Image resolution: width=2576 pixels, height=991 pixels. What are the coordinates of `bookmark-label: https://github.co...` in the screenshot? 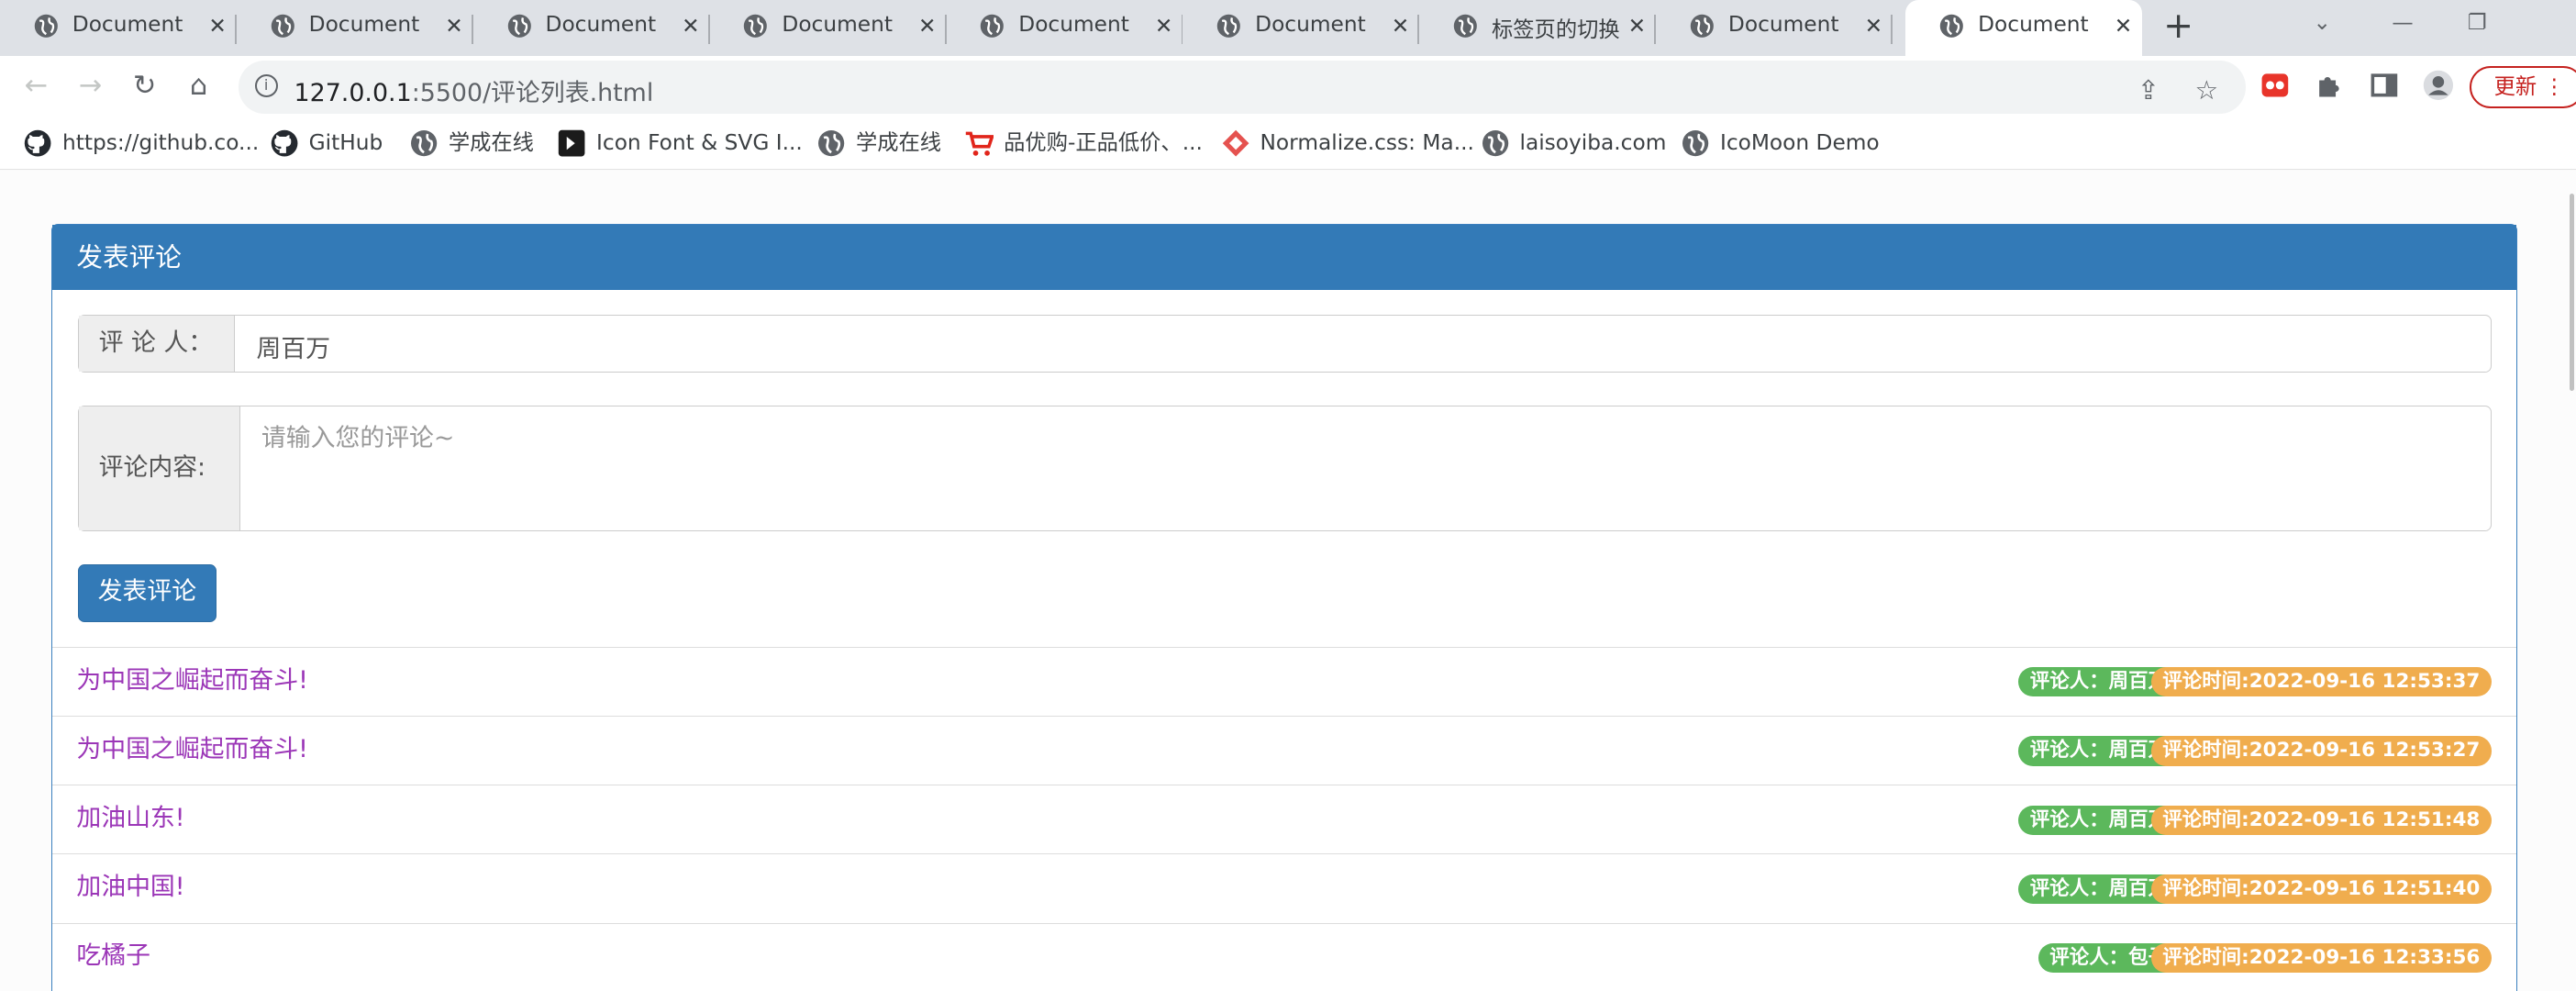 It's located at (161, 142).